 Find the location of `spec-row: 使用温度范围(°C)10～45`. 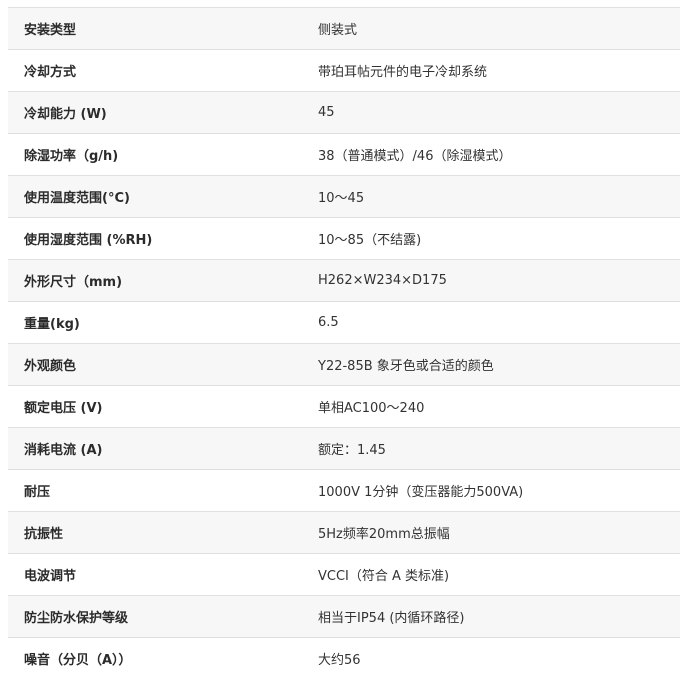

spec-row: 使用温度范围(°C)10～45 is located at coordinates (344, 197).